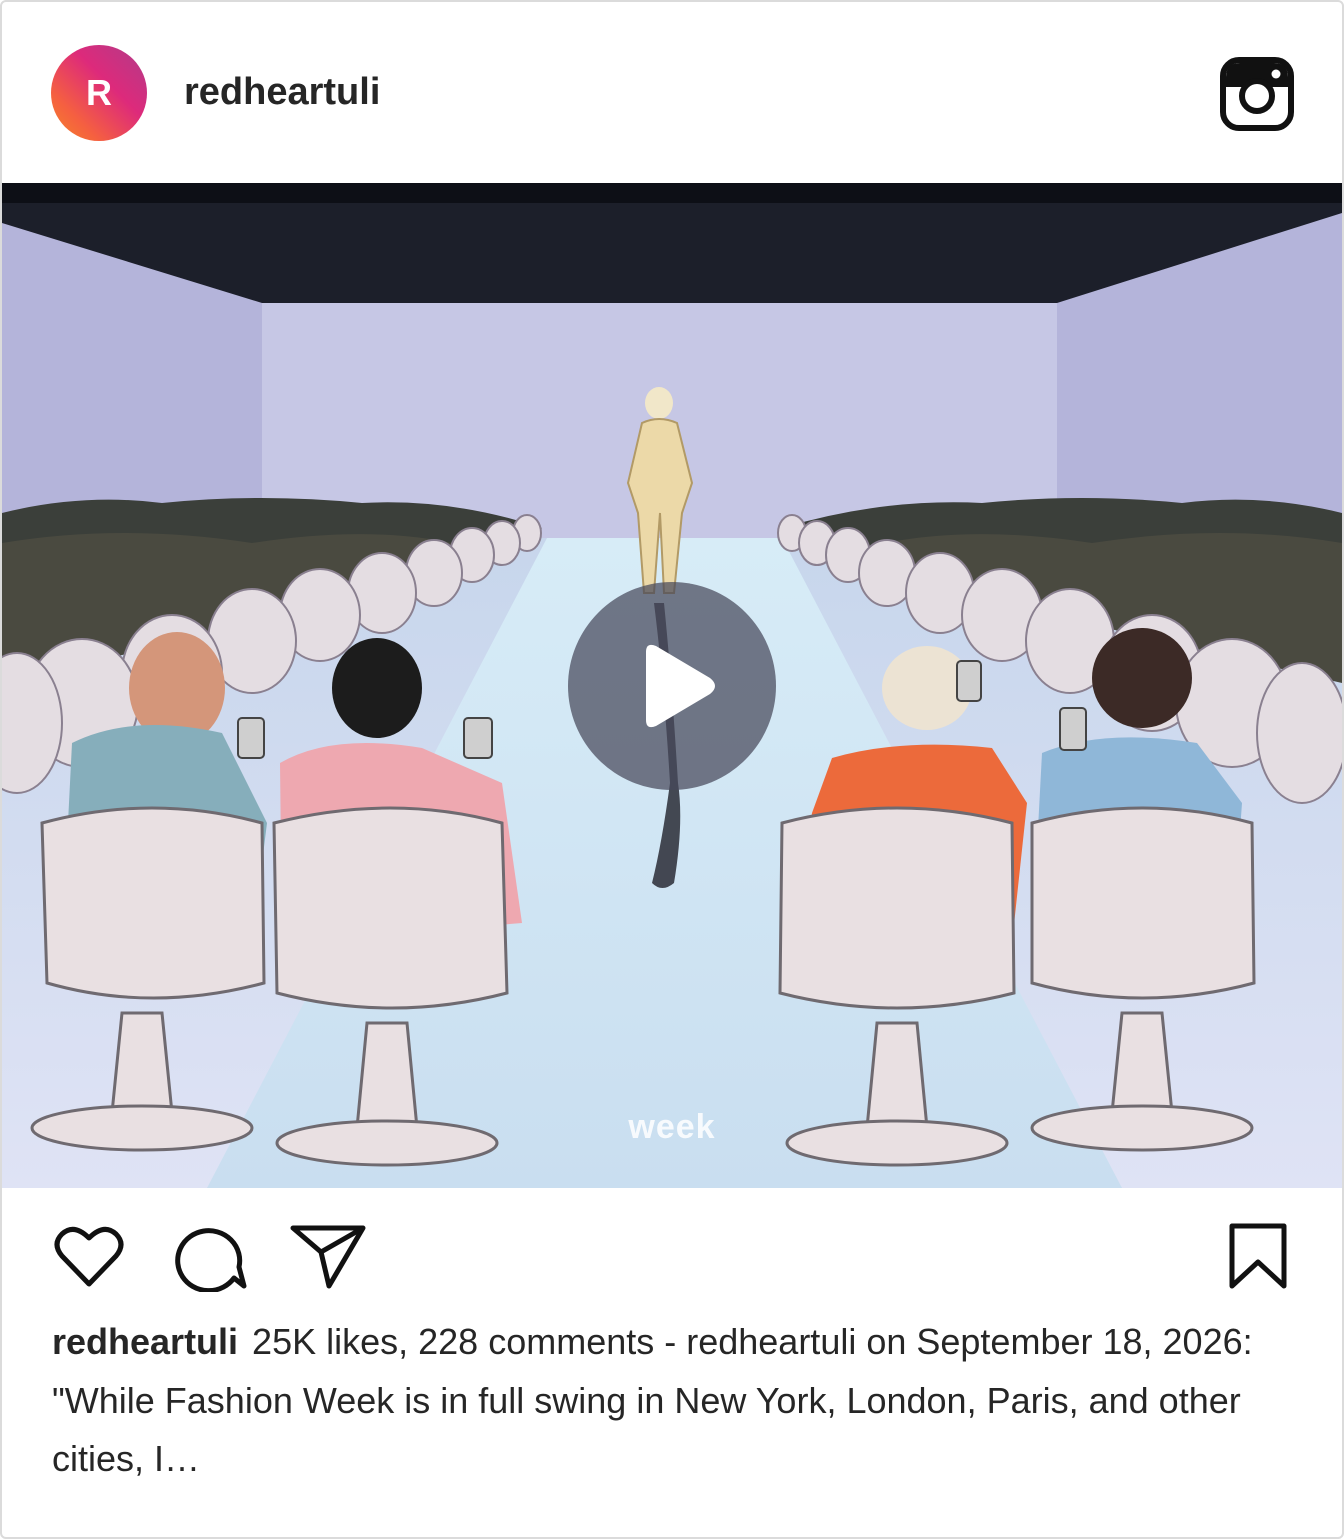 This screenshot has width=1344, height=1539. I want to click on post-actions, so click(672, 1248).